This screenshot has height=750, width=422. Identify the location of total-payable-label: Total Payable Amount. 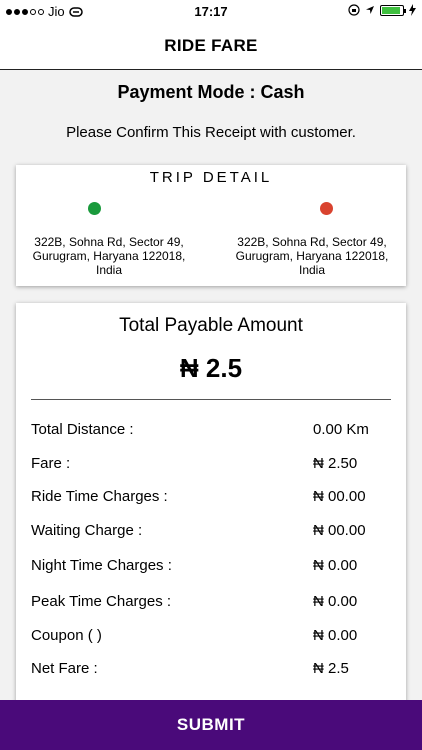
(211, 325).